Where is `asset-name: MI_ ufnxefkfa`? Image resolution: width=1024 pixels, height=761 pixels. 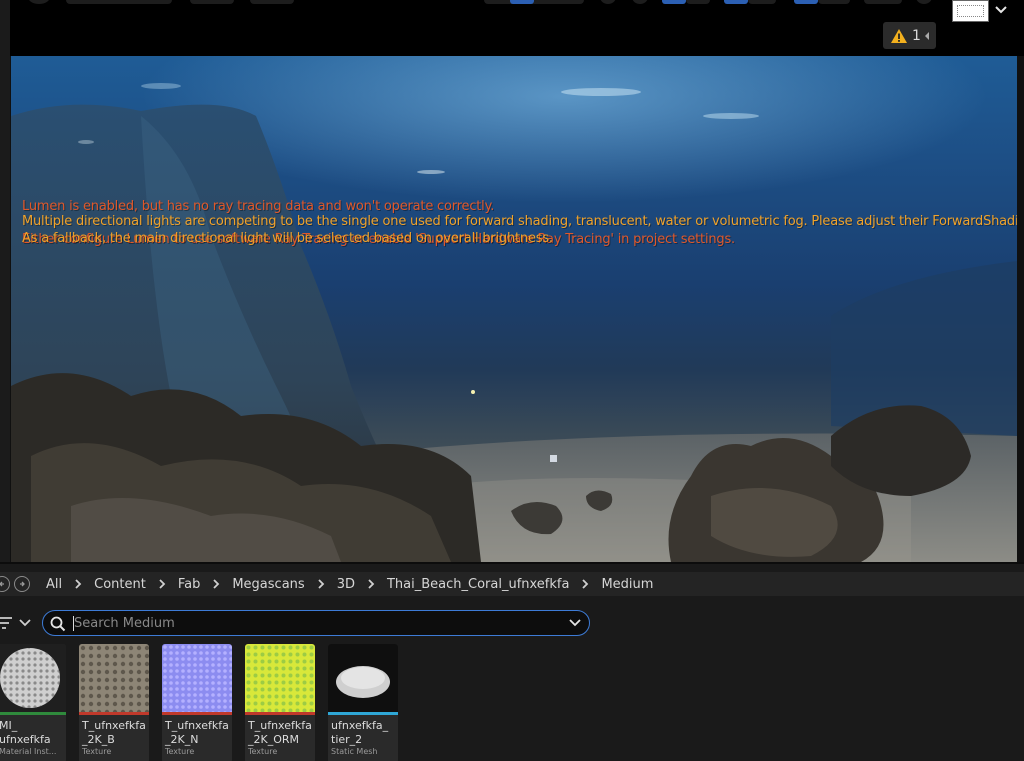 asset-name: MI_ ufnxefkfa is located at coordinates (25, 732).